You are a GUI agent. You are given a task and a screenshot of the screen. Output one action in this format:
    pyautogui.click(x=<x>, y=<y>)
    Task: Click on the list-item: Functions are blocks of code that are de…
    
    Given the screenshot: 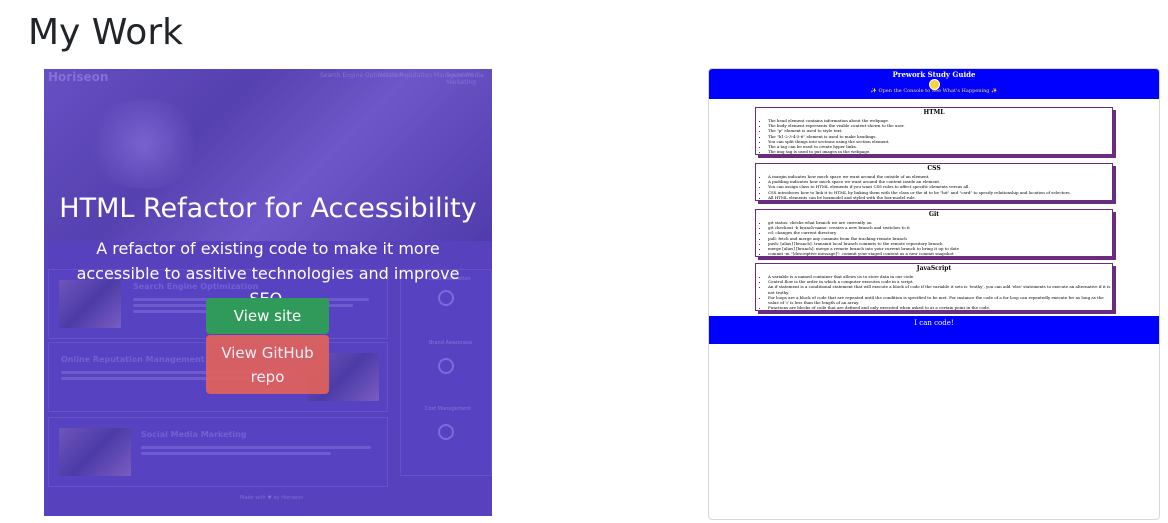 What is the action you would take?
    pyautogui.click(x=940, y=307)
    